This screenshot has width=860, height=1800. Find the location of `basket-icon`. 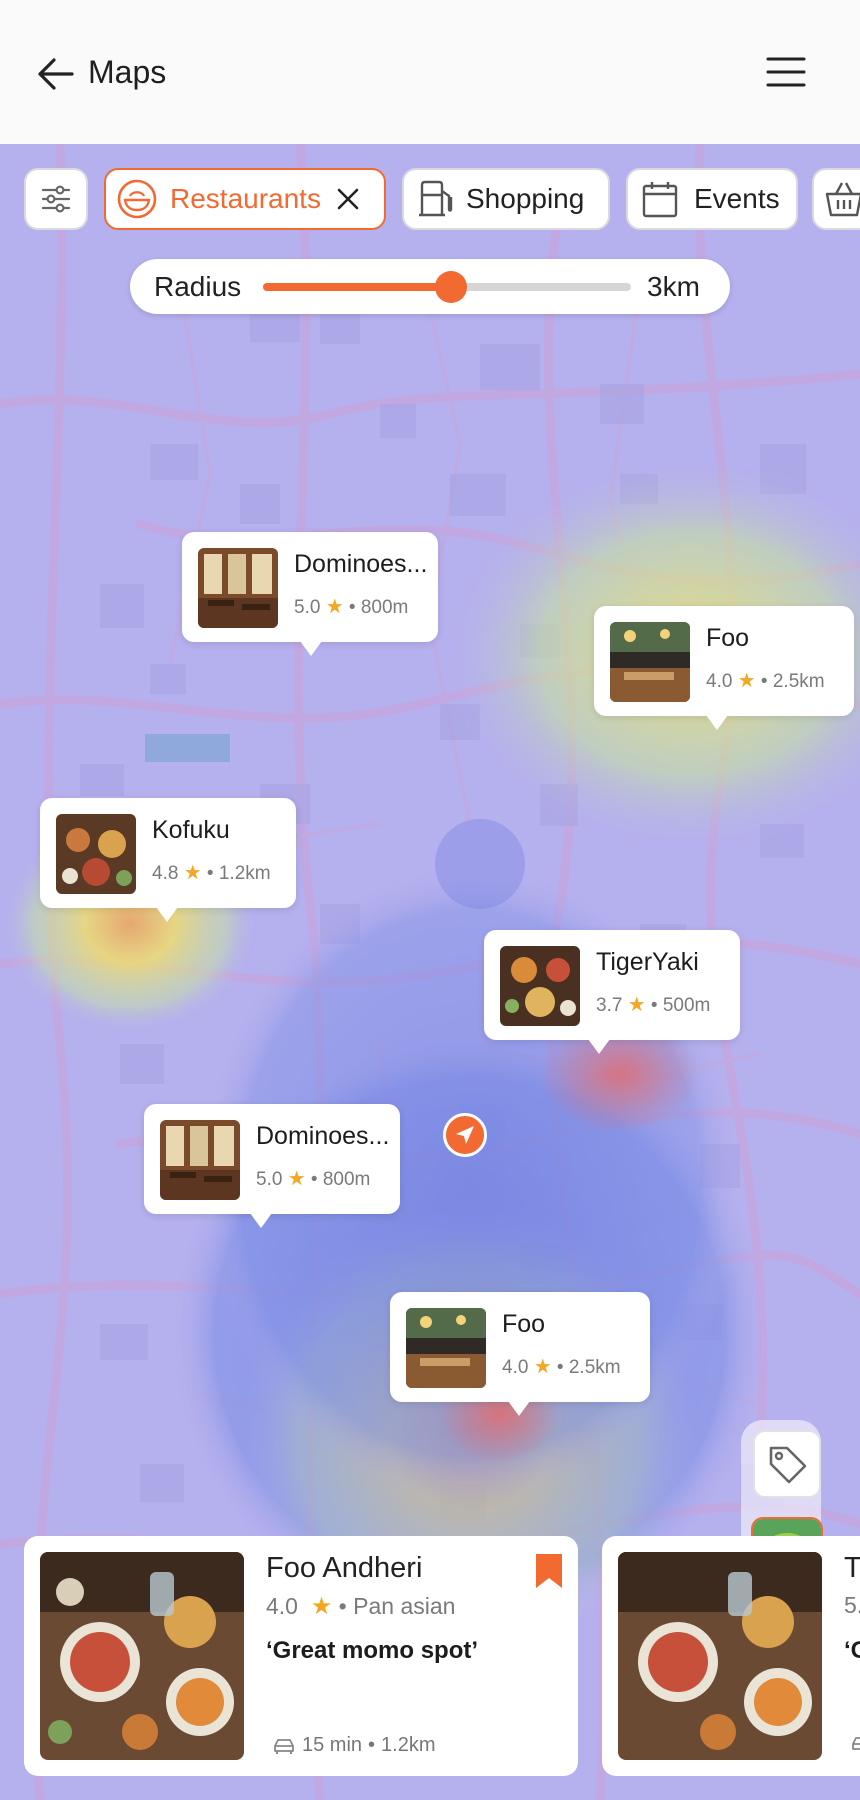

basket-icon is located at coordinates (842, 199).